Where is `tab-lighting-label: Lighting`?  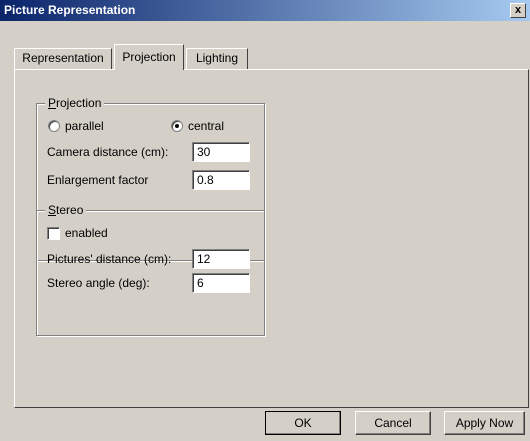 tab-lighting-label: Lighting is located at coordinates (217, 58).